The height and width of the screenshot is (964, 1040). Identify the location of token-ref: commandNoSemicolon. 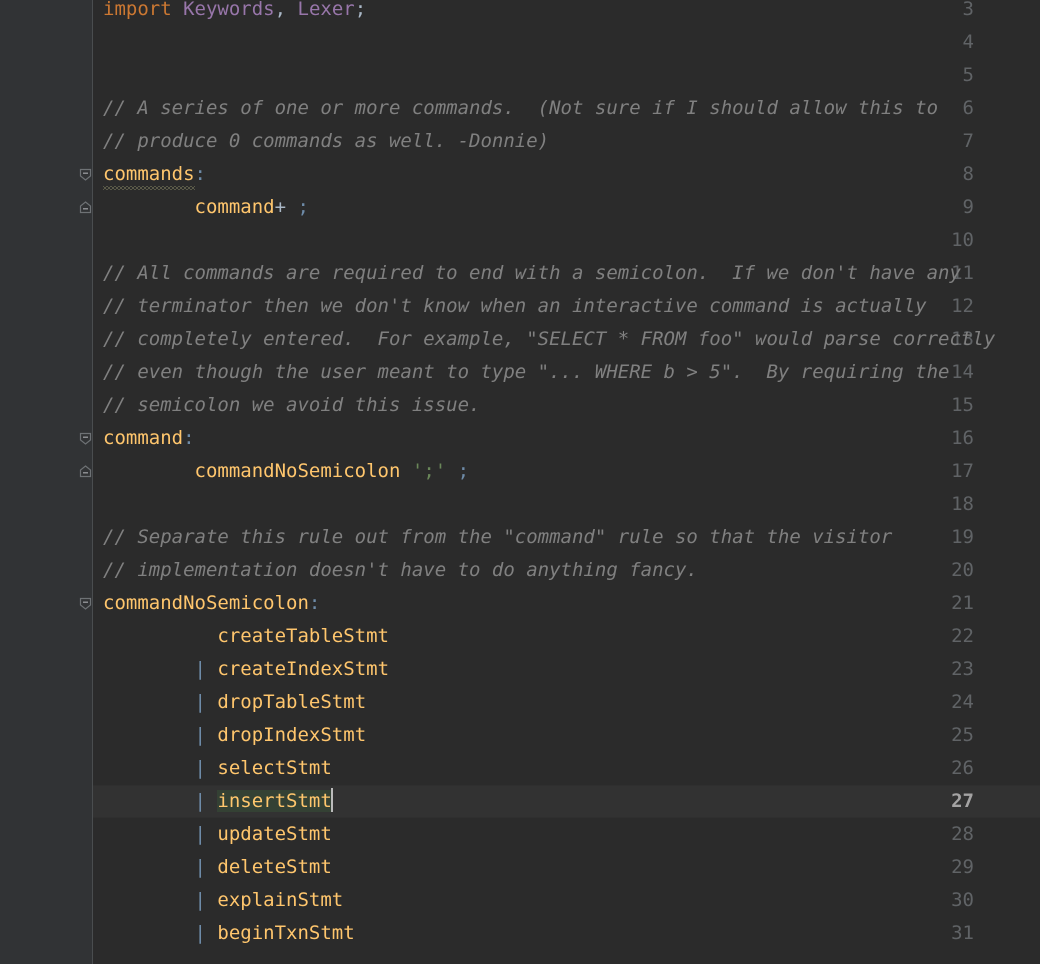
(297, 471).